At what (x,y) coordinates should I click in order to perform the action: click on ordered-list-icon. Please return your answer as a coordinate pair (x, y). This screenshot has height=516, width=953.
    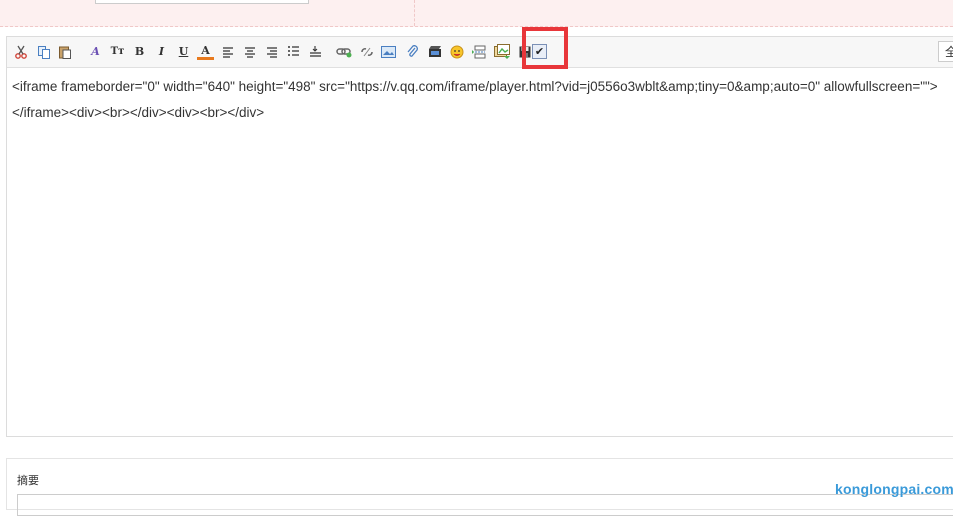
    Looking at the image, I should click on (293, 51).